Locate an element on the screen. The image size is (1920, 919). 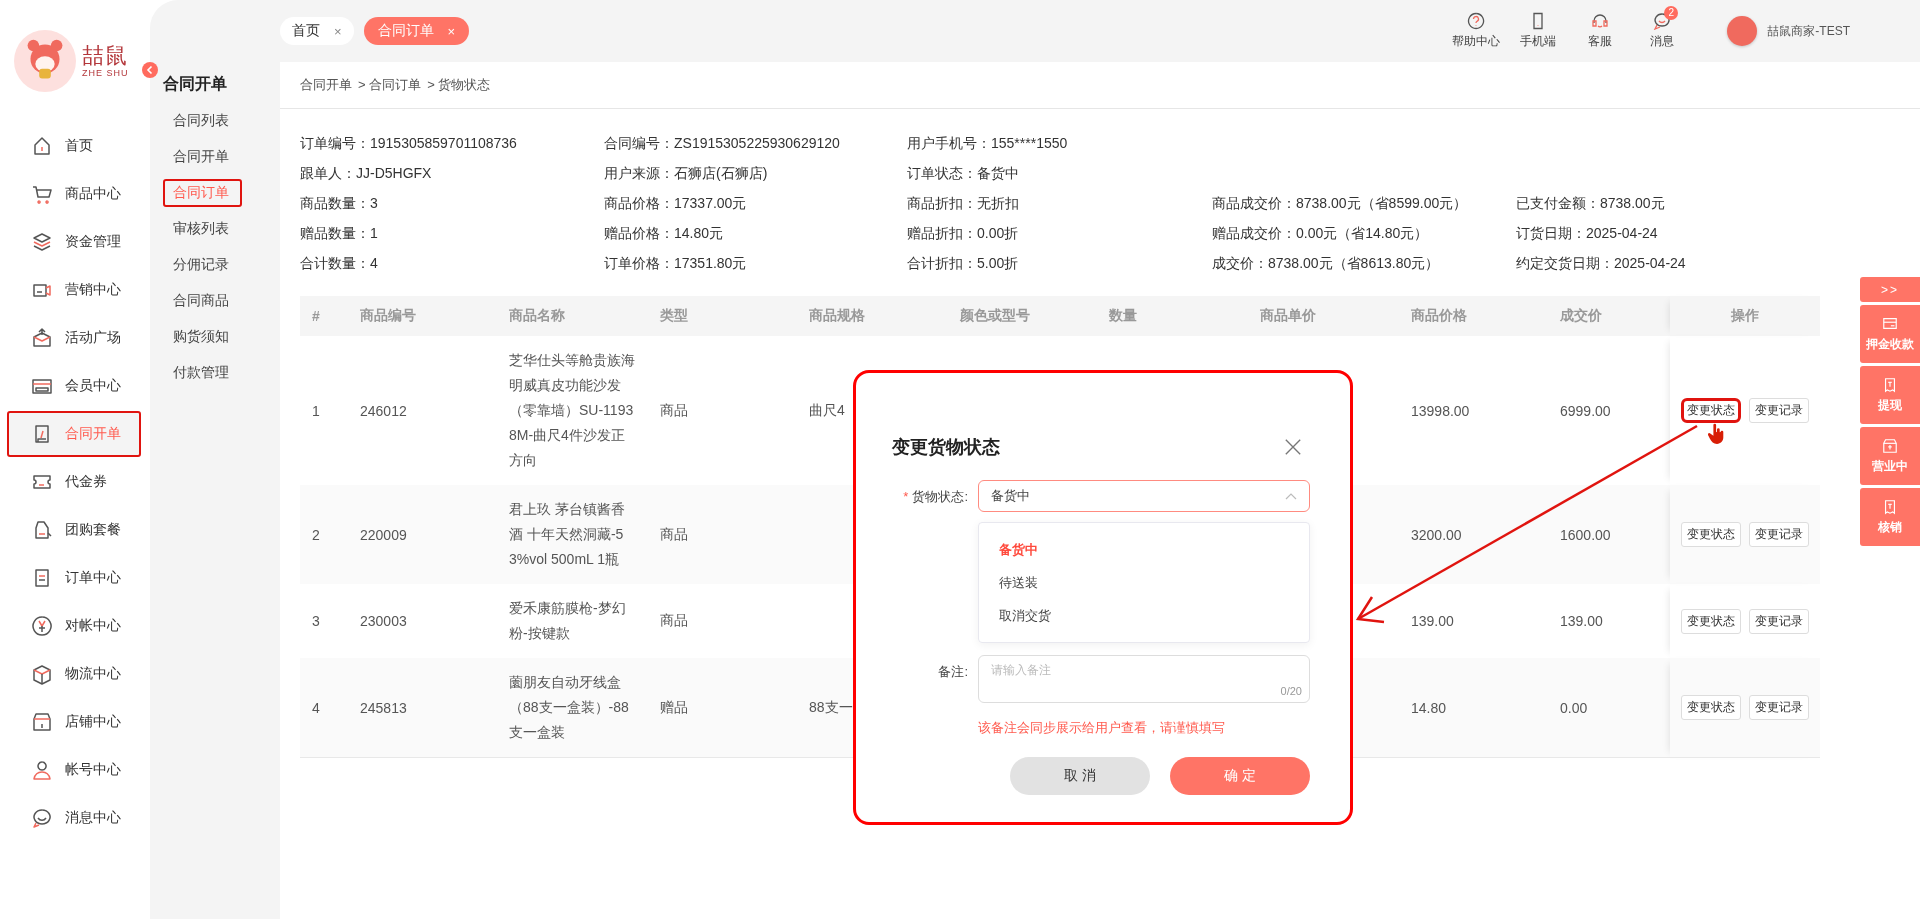
column-header: 商品名称 is located at coordinates (537, 315).